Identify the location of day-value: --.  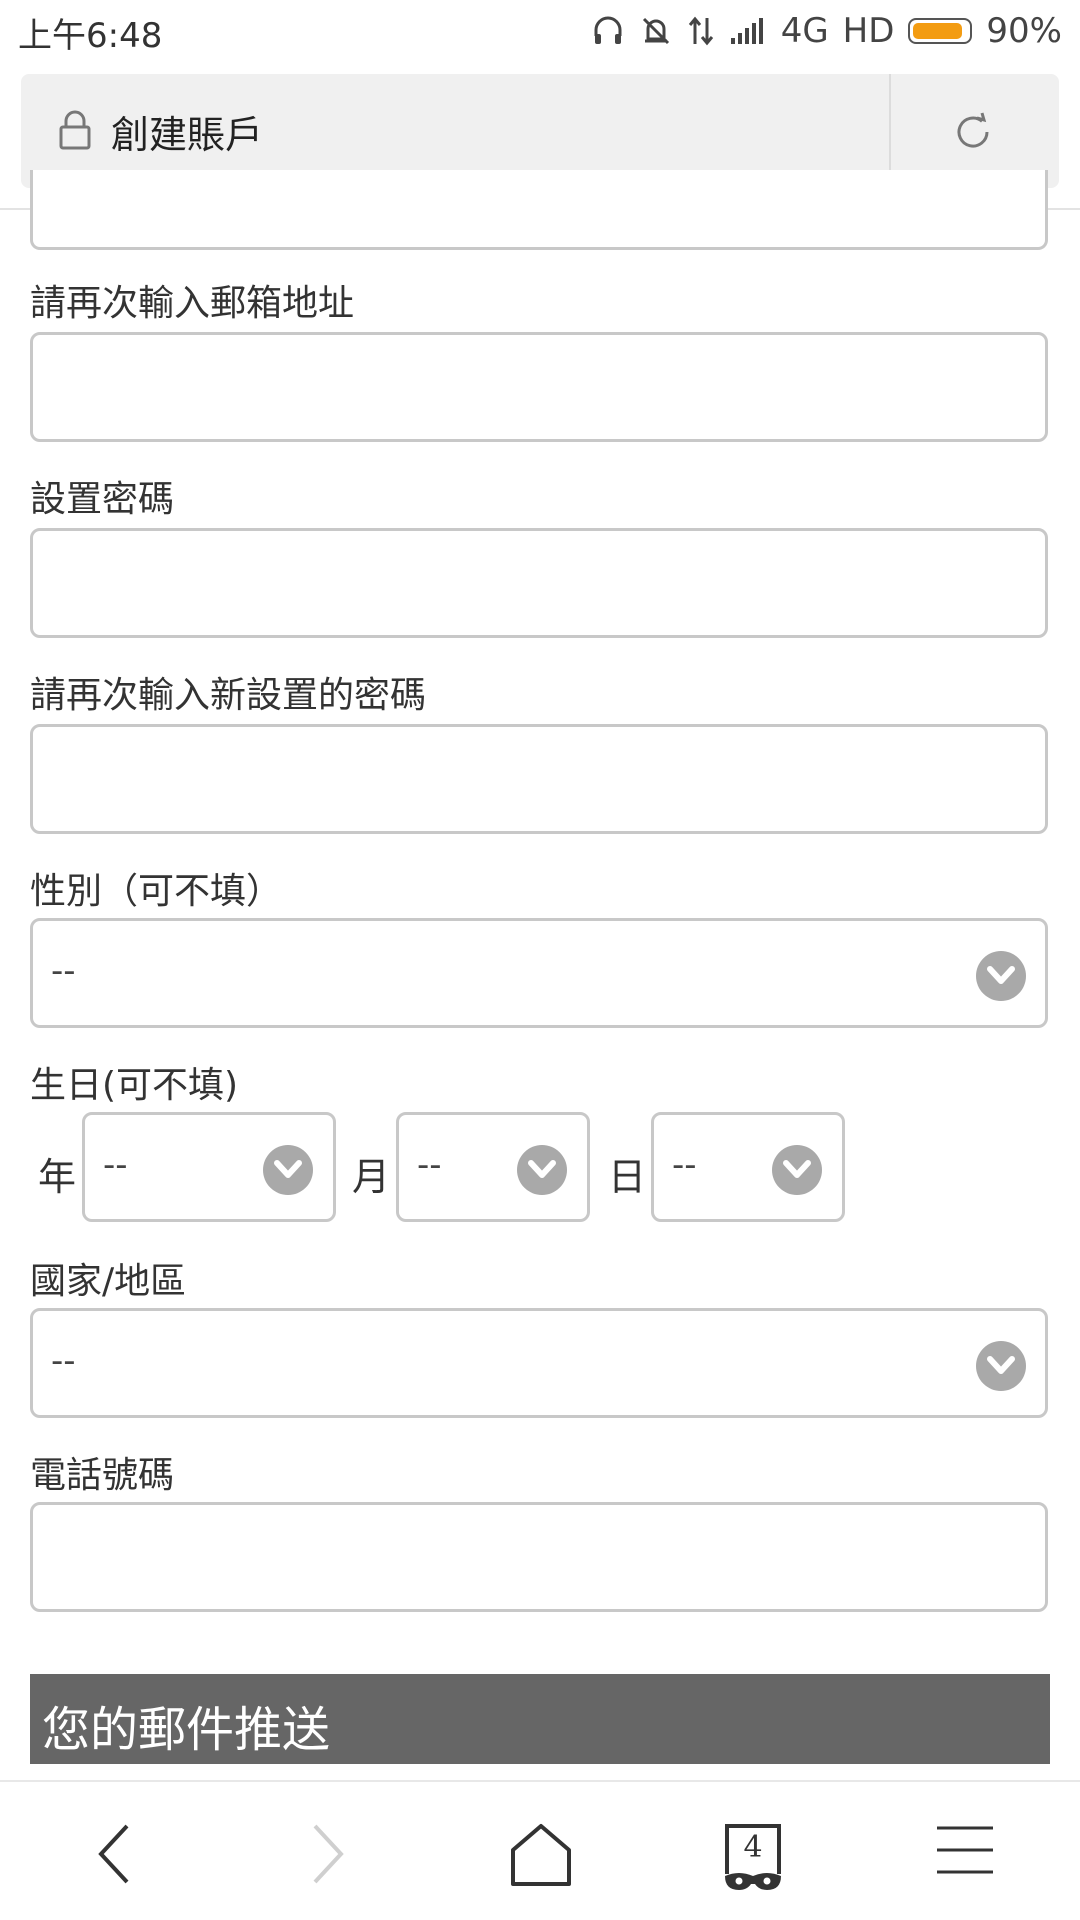
(684, 1165).